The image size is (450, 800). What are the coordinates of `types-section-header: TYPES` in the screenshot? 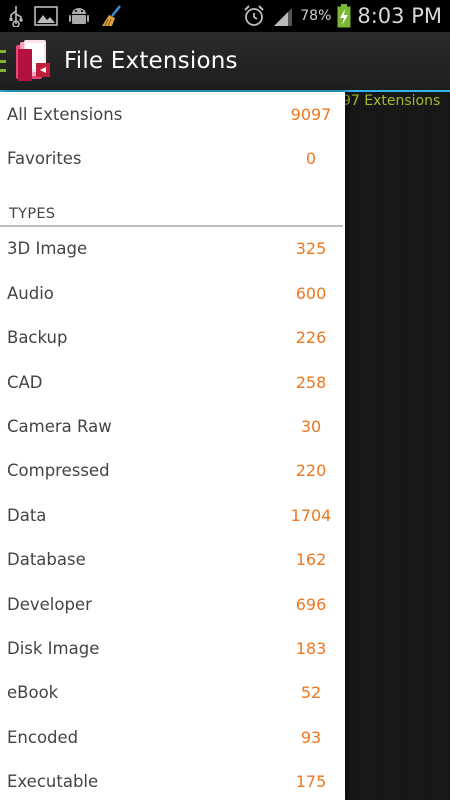 It's located at (171, 214).